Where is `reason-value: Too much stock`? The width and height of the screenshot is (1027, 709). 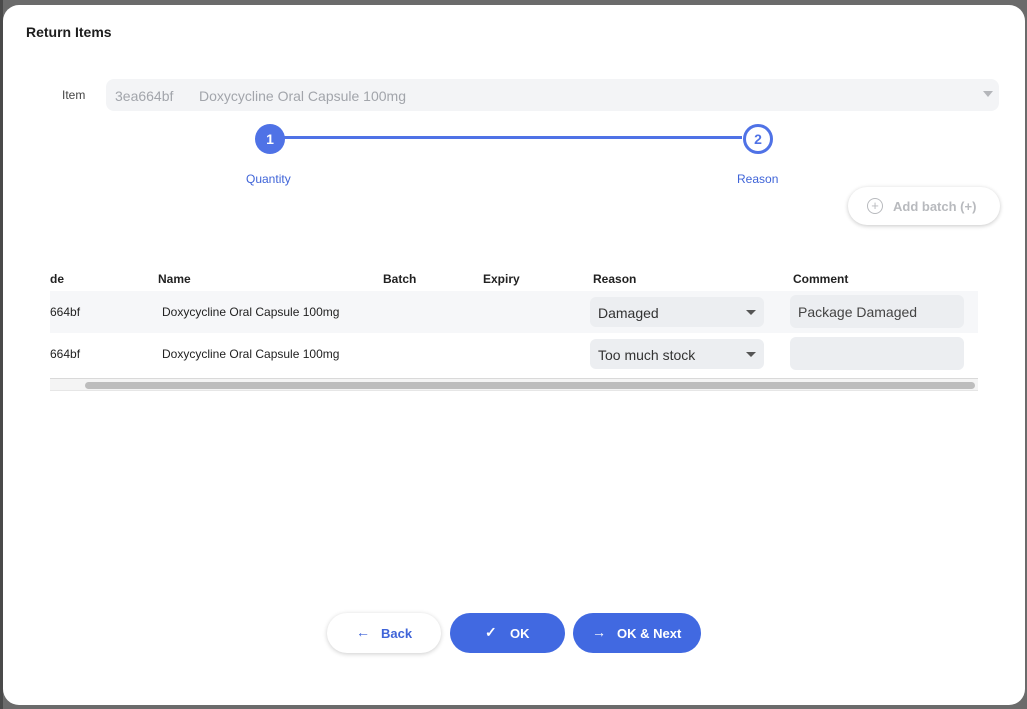
reason-value: Too much stock is located at coordinates (647, 355).